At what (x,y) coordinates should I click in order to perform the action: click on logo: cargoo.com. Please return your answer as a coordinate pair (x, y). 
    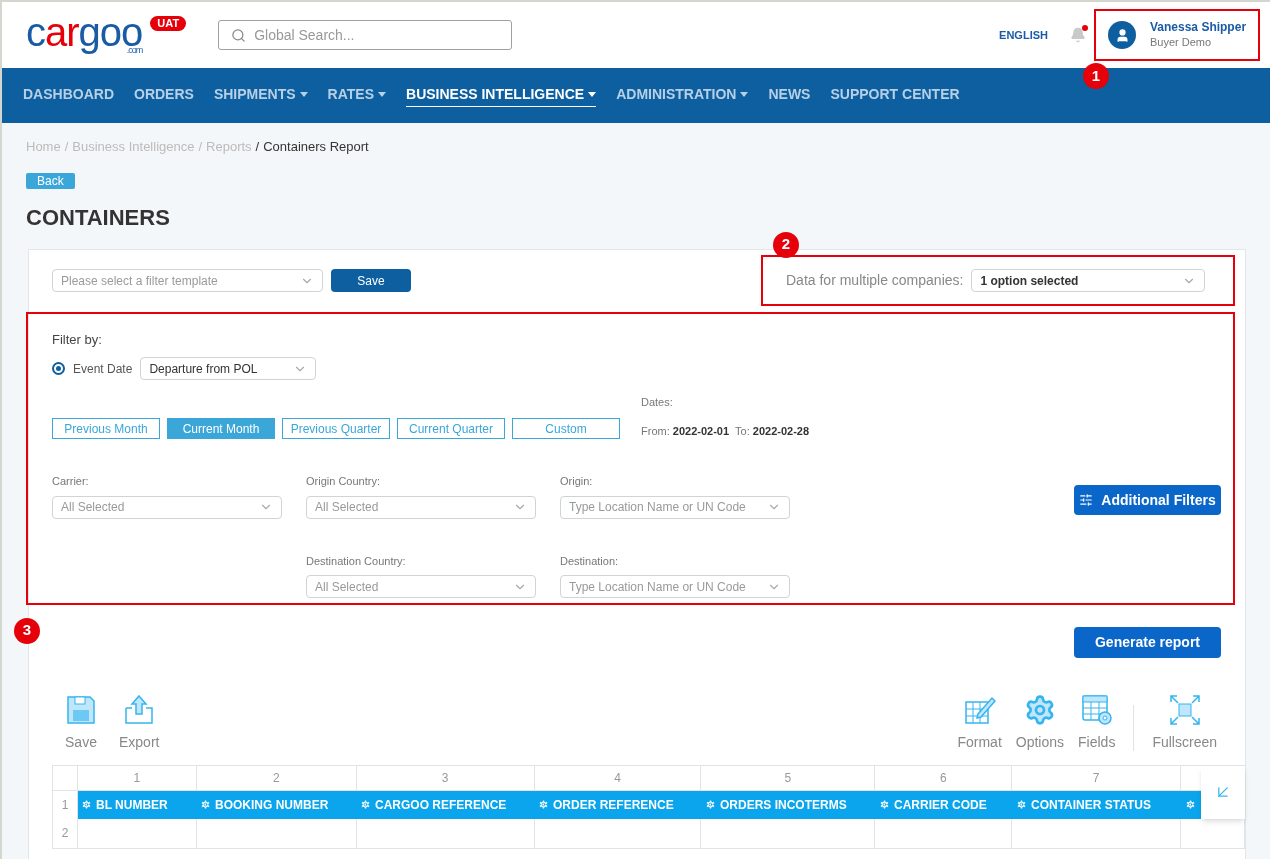
    Looking at the image, I should click on (84, 32).